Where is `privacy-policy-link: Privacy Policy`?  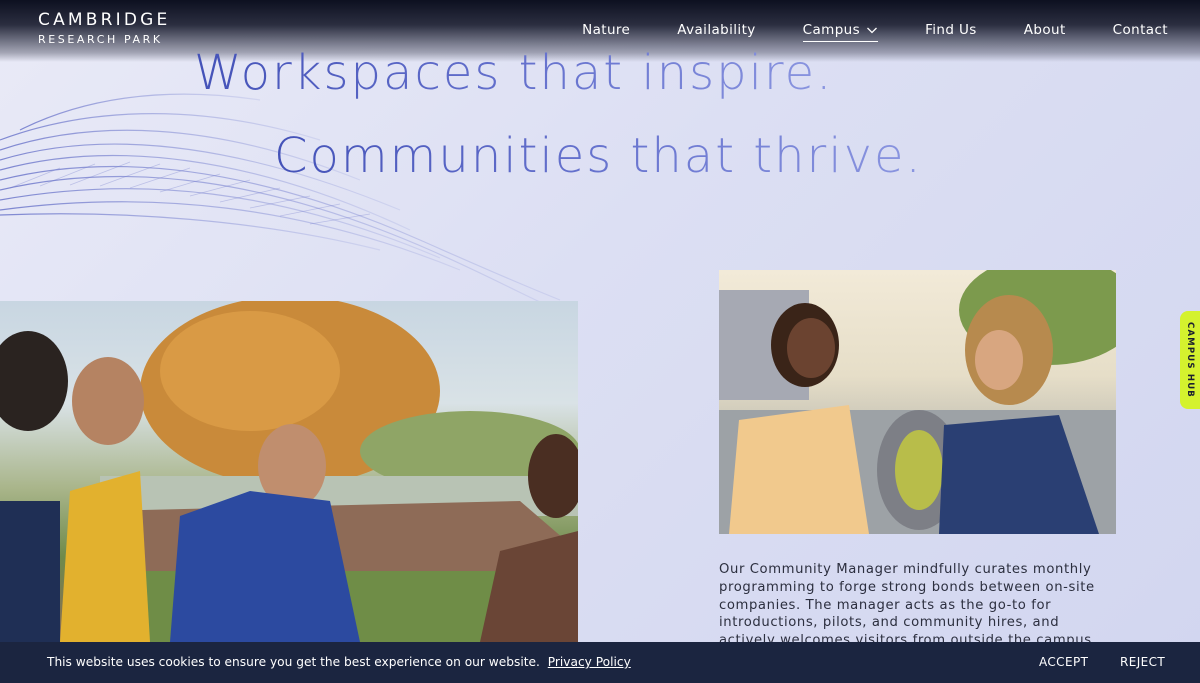
privacy-policy-link: Privacy Policy is located at coordinates (589, 662).